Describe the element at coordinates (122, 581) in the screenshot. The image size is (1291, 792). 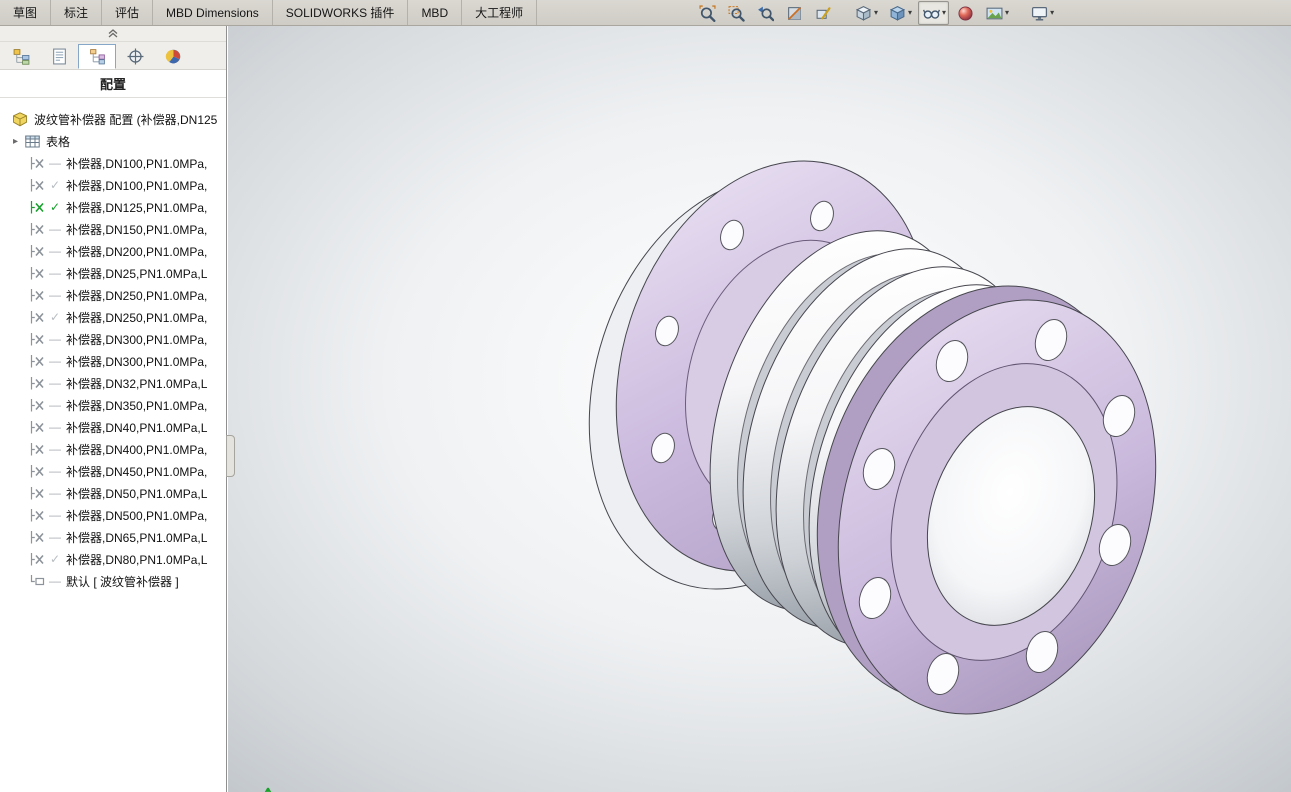
I see `config-label: 默认 [ 波纹管补偿器 ]` at that location.